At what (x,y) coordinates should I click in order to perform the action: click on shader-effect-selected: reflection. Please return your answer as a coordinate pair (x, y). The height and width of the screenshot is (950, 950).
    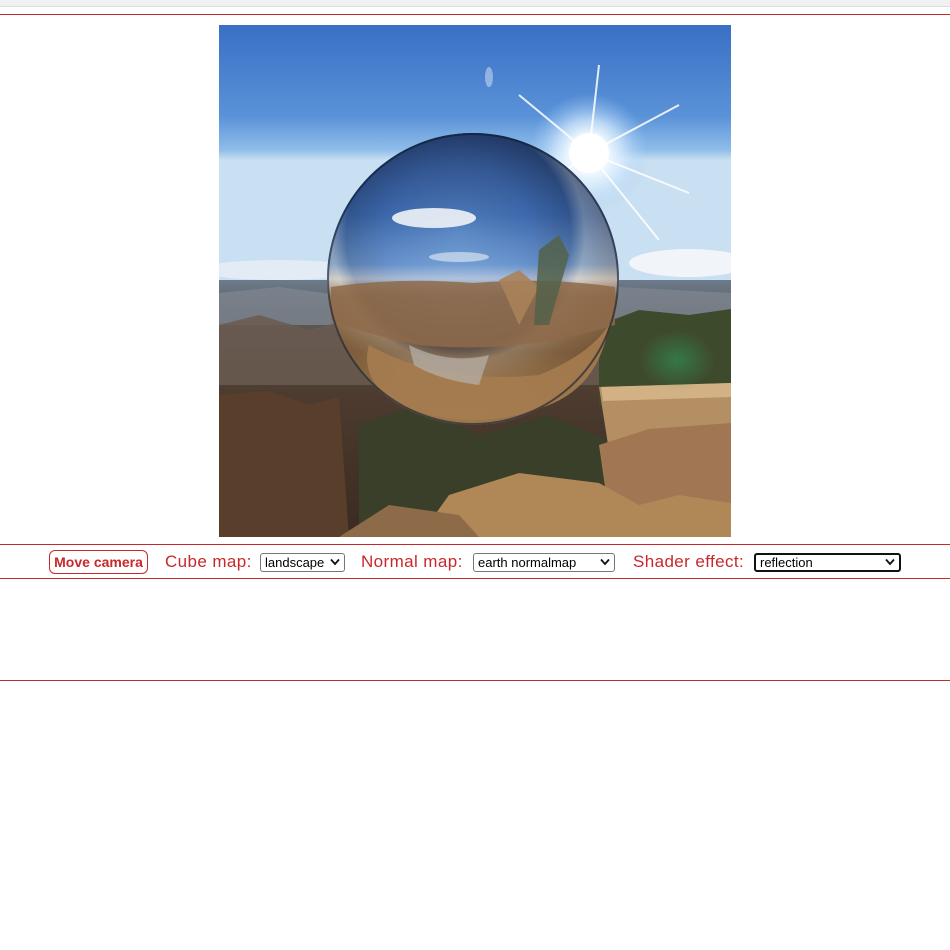
    Looking at the image, I should click on (786, 562).